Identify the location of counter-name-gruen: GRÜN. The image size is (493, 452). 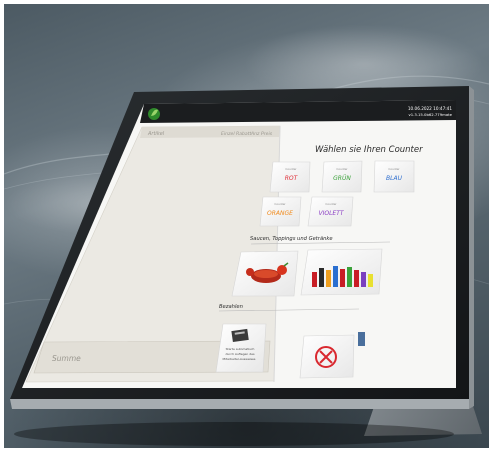
(342, 178).